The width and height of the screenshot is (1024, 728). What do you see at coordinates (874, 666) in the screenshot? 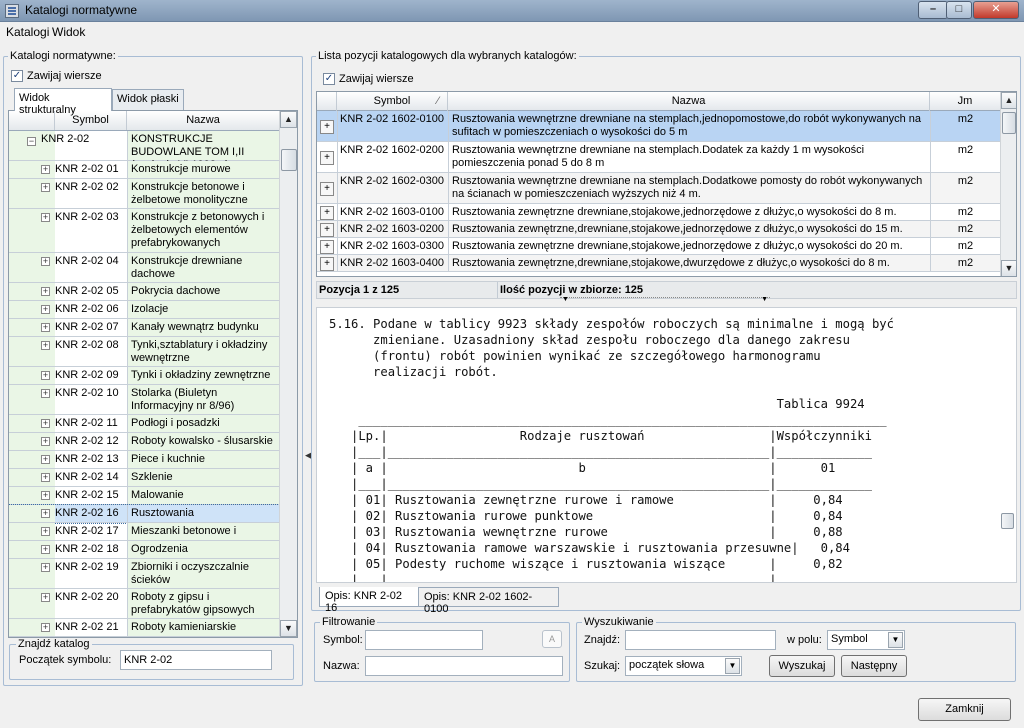
I see `next-button: Następny` at bounding box center [874, 666].